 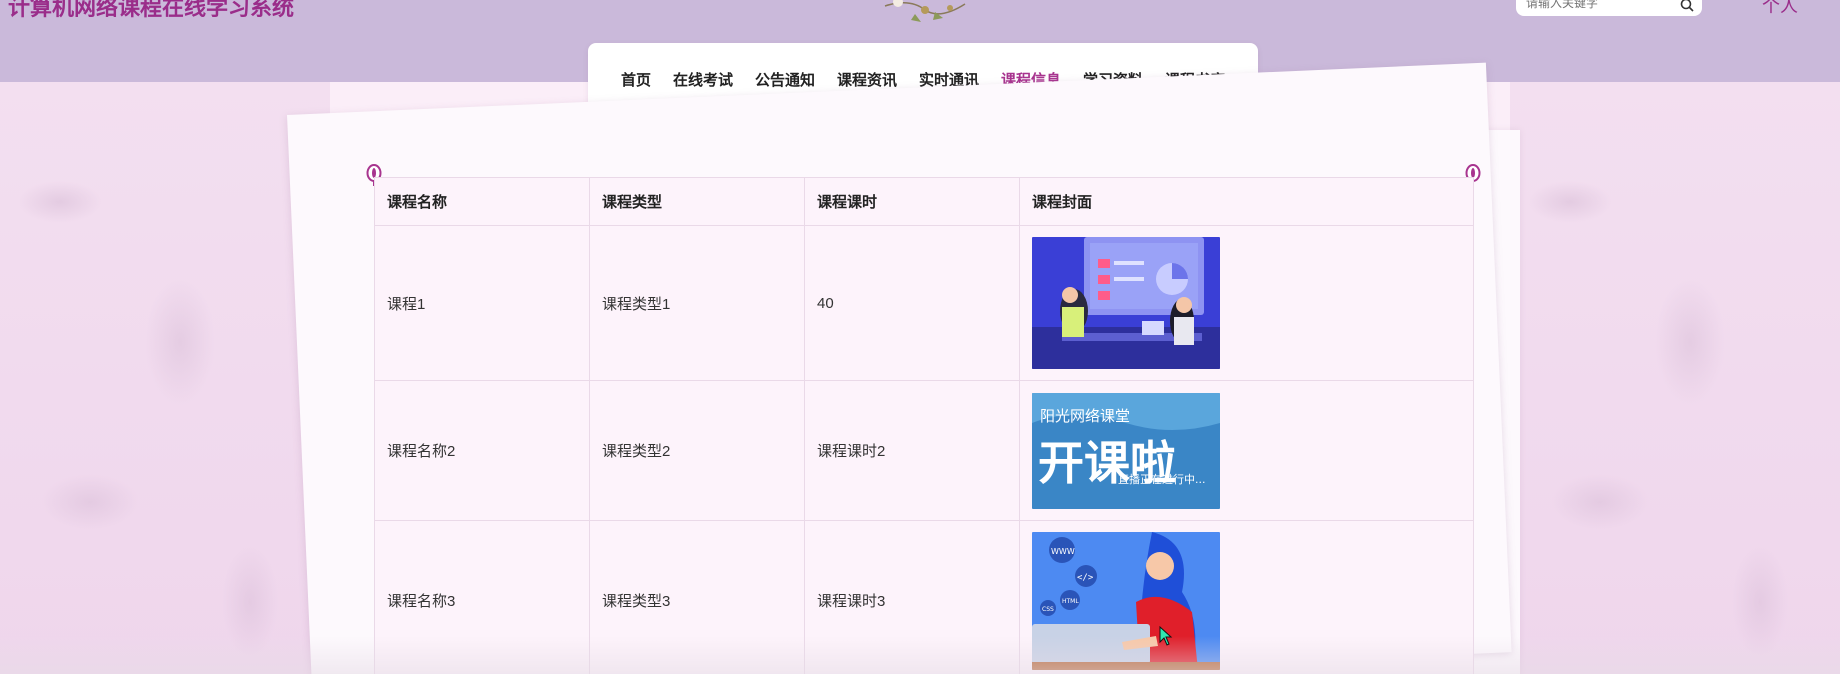 What do you see at coordinates (1063, 551) in the screenshot?
I see `tag-www: WWW` at bounding box center [1063, 551].